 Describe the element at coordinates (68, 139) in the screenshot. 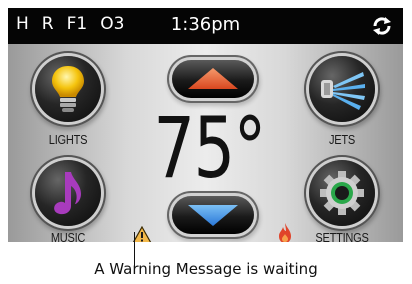

I see `lights-label: LIGHTS` at that location.